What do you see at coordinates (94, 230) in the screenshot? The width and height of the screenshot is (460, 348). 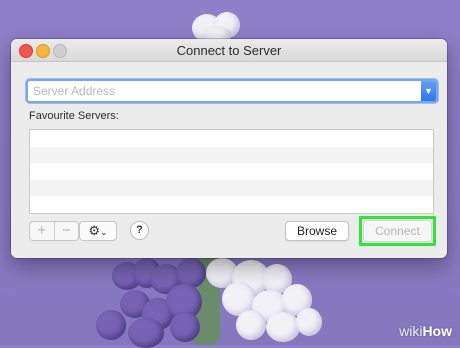 I see `gear-icon: ⚙` at bounding box center [94, 230].